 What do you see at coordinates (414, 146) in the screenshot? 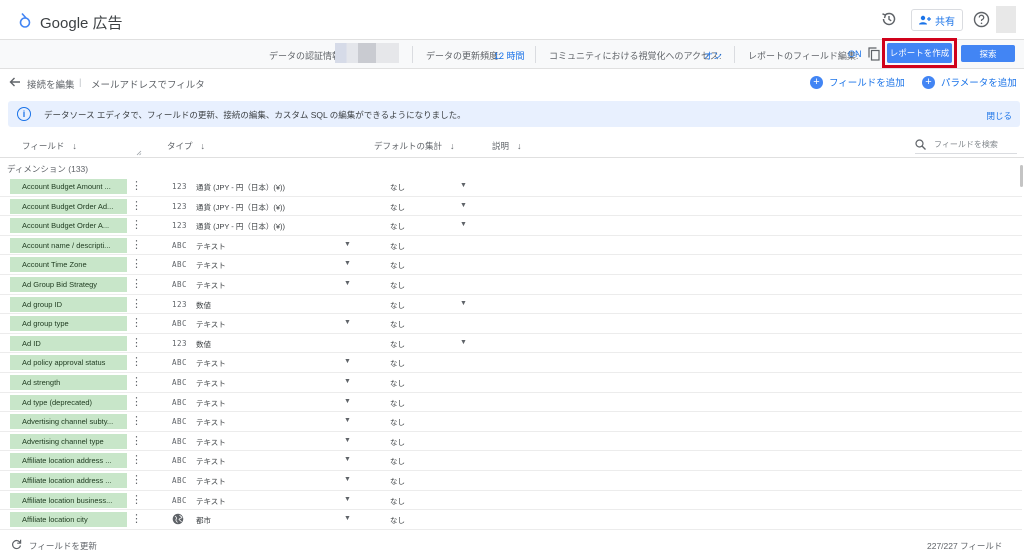
I see `column-header-default-aggregation: デフォルトの集計 ↓` at bounding box center [414, 146].